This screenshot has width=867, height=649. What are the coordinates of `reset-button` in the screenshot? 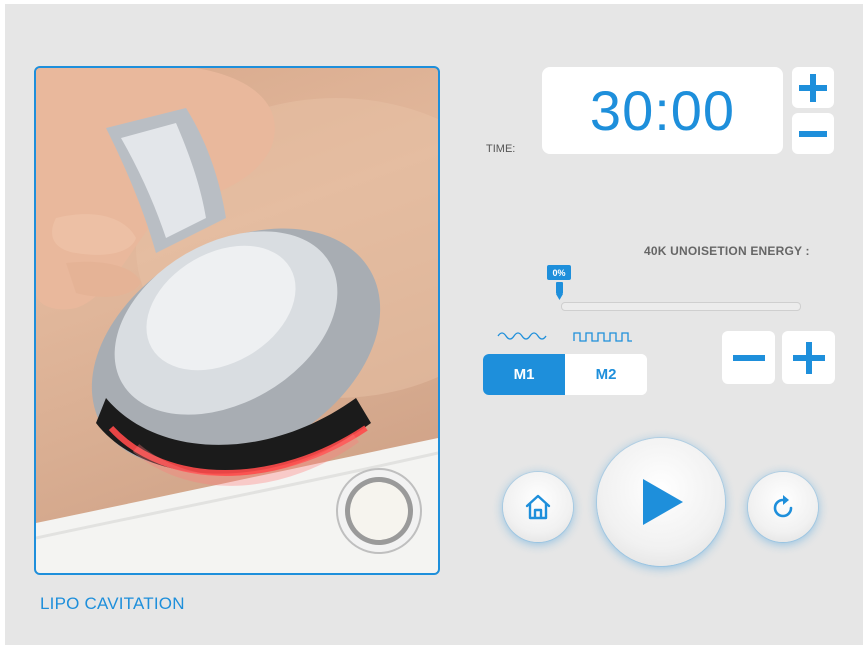 It's located at (783, 507).